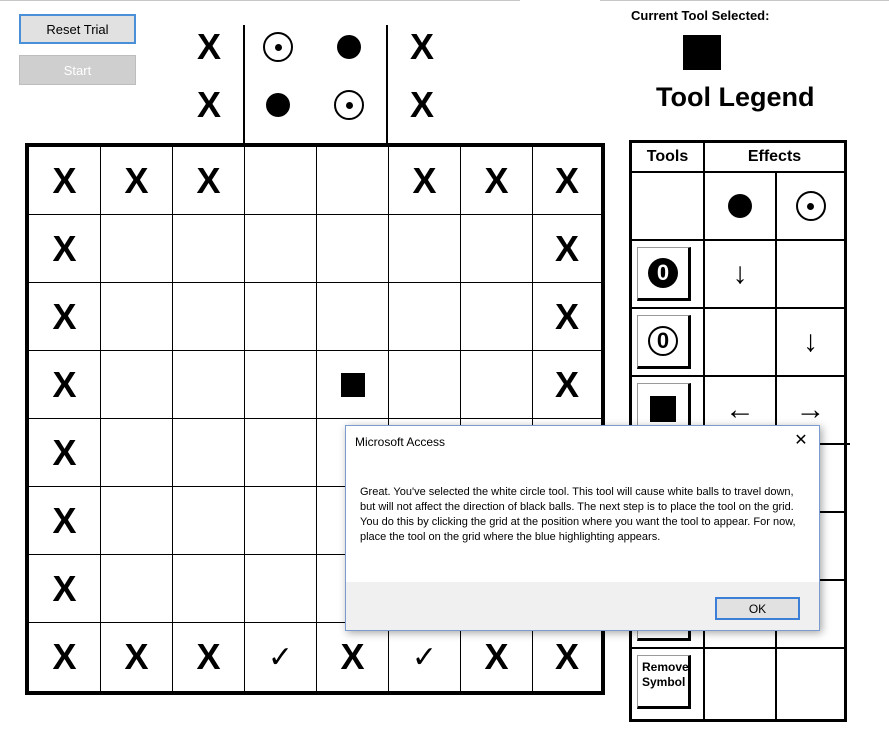 The width and height of the screenshot is (889, 735). What do you see at coordinates (801, 440) in the screenshot?
I see `close-icon: ✕` at bounding box center [801, 440].